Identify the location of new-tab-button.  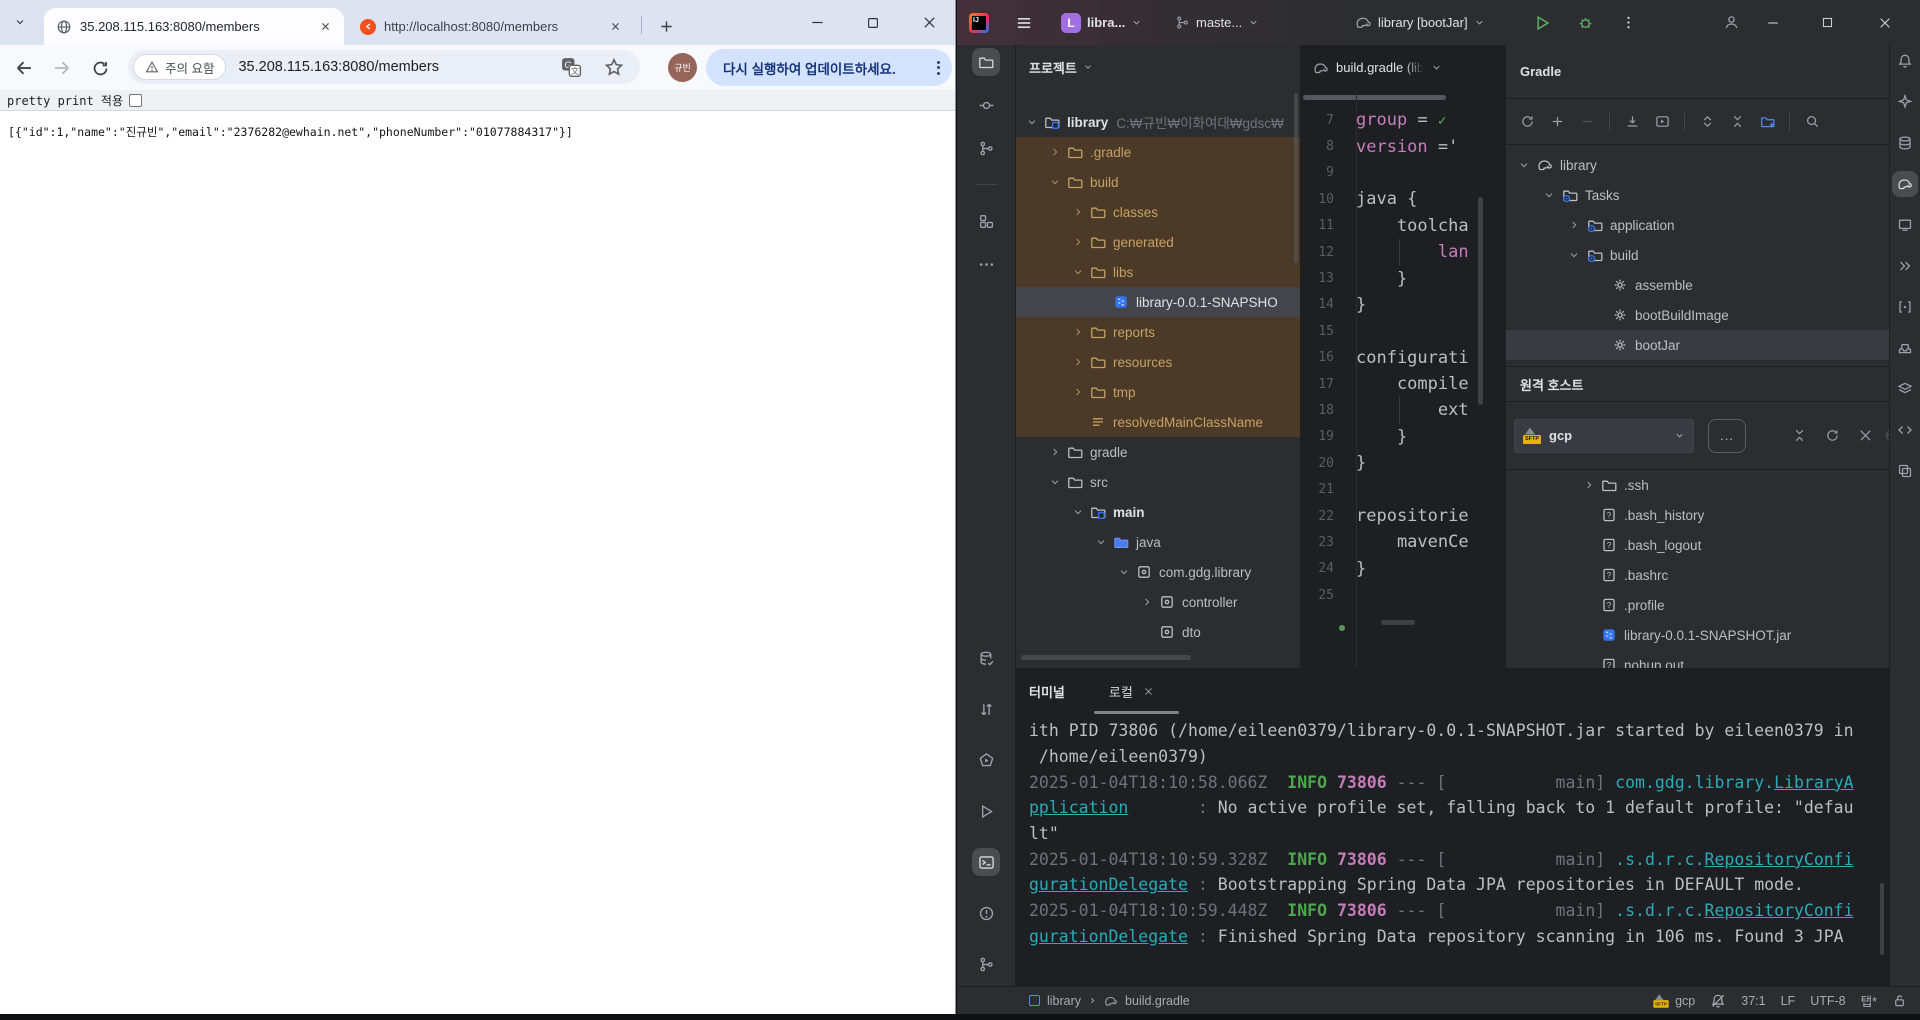
(666, 26).